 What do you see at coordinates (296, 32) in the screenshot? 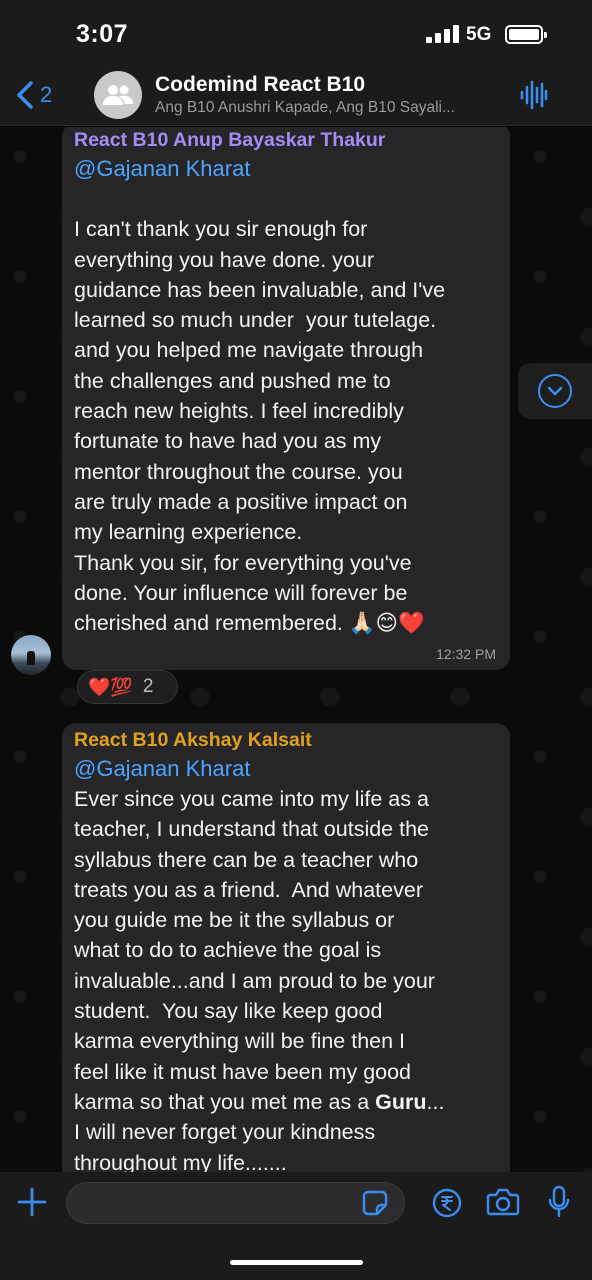
I see `status-bar: 3:07 5G` at bounding box center [296, 32].